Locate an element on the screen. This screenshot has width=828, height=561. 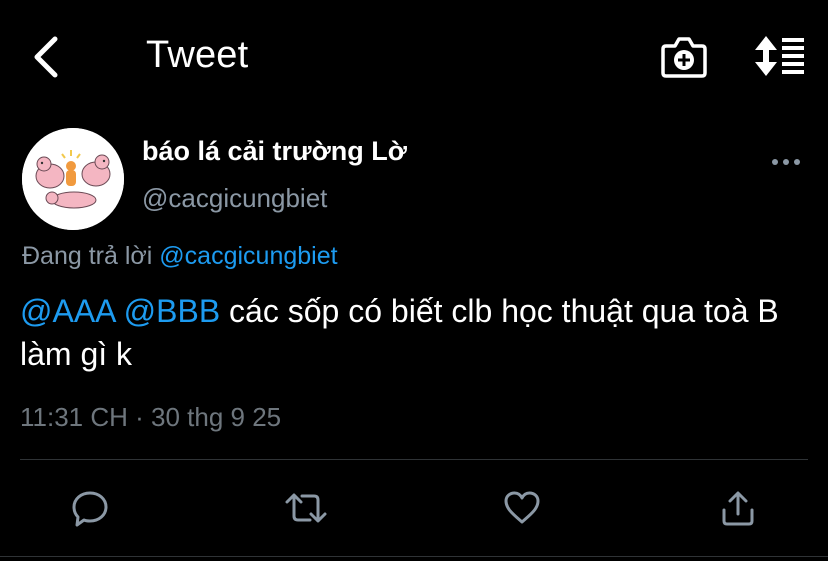
replying-to-mention: @cacgicungbiet is located at coordinates (248, 256).